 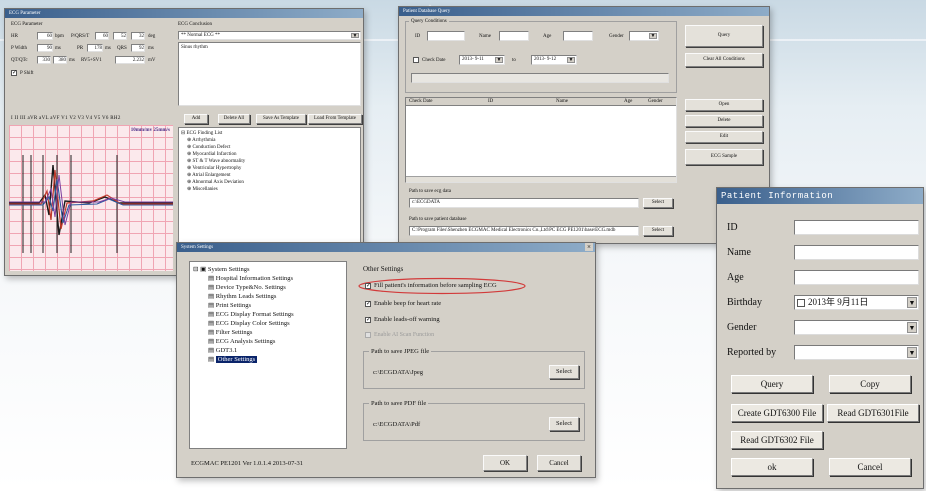 What do you see at coordinates (524, 203) in the screenshot?
I see `ecg-data-path-field: c:\ECGDATA` at bounding box center [524, 203].